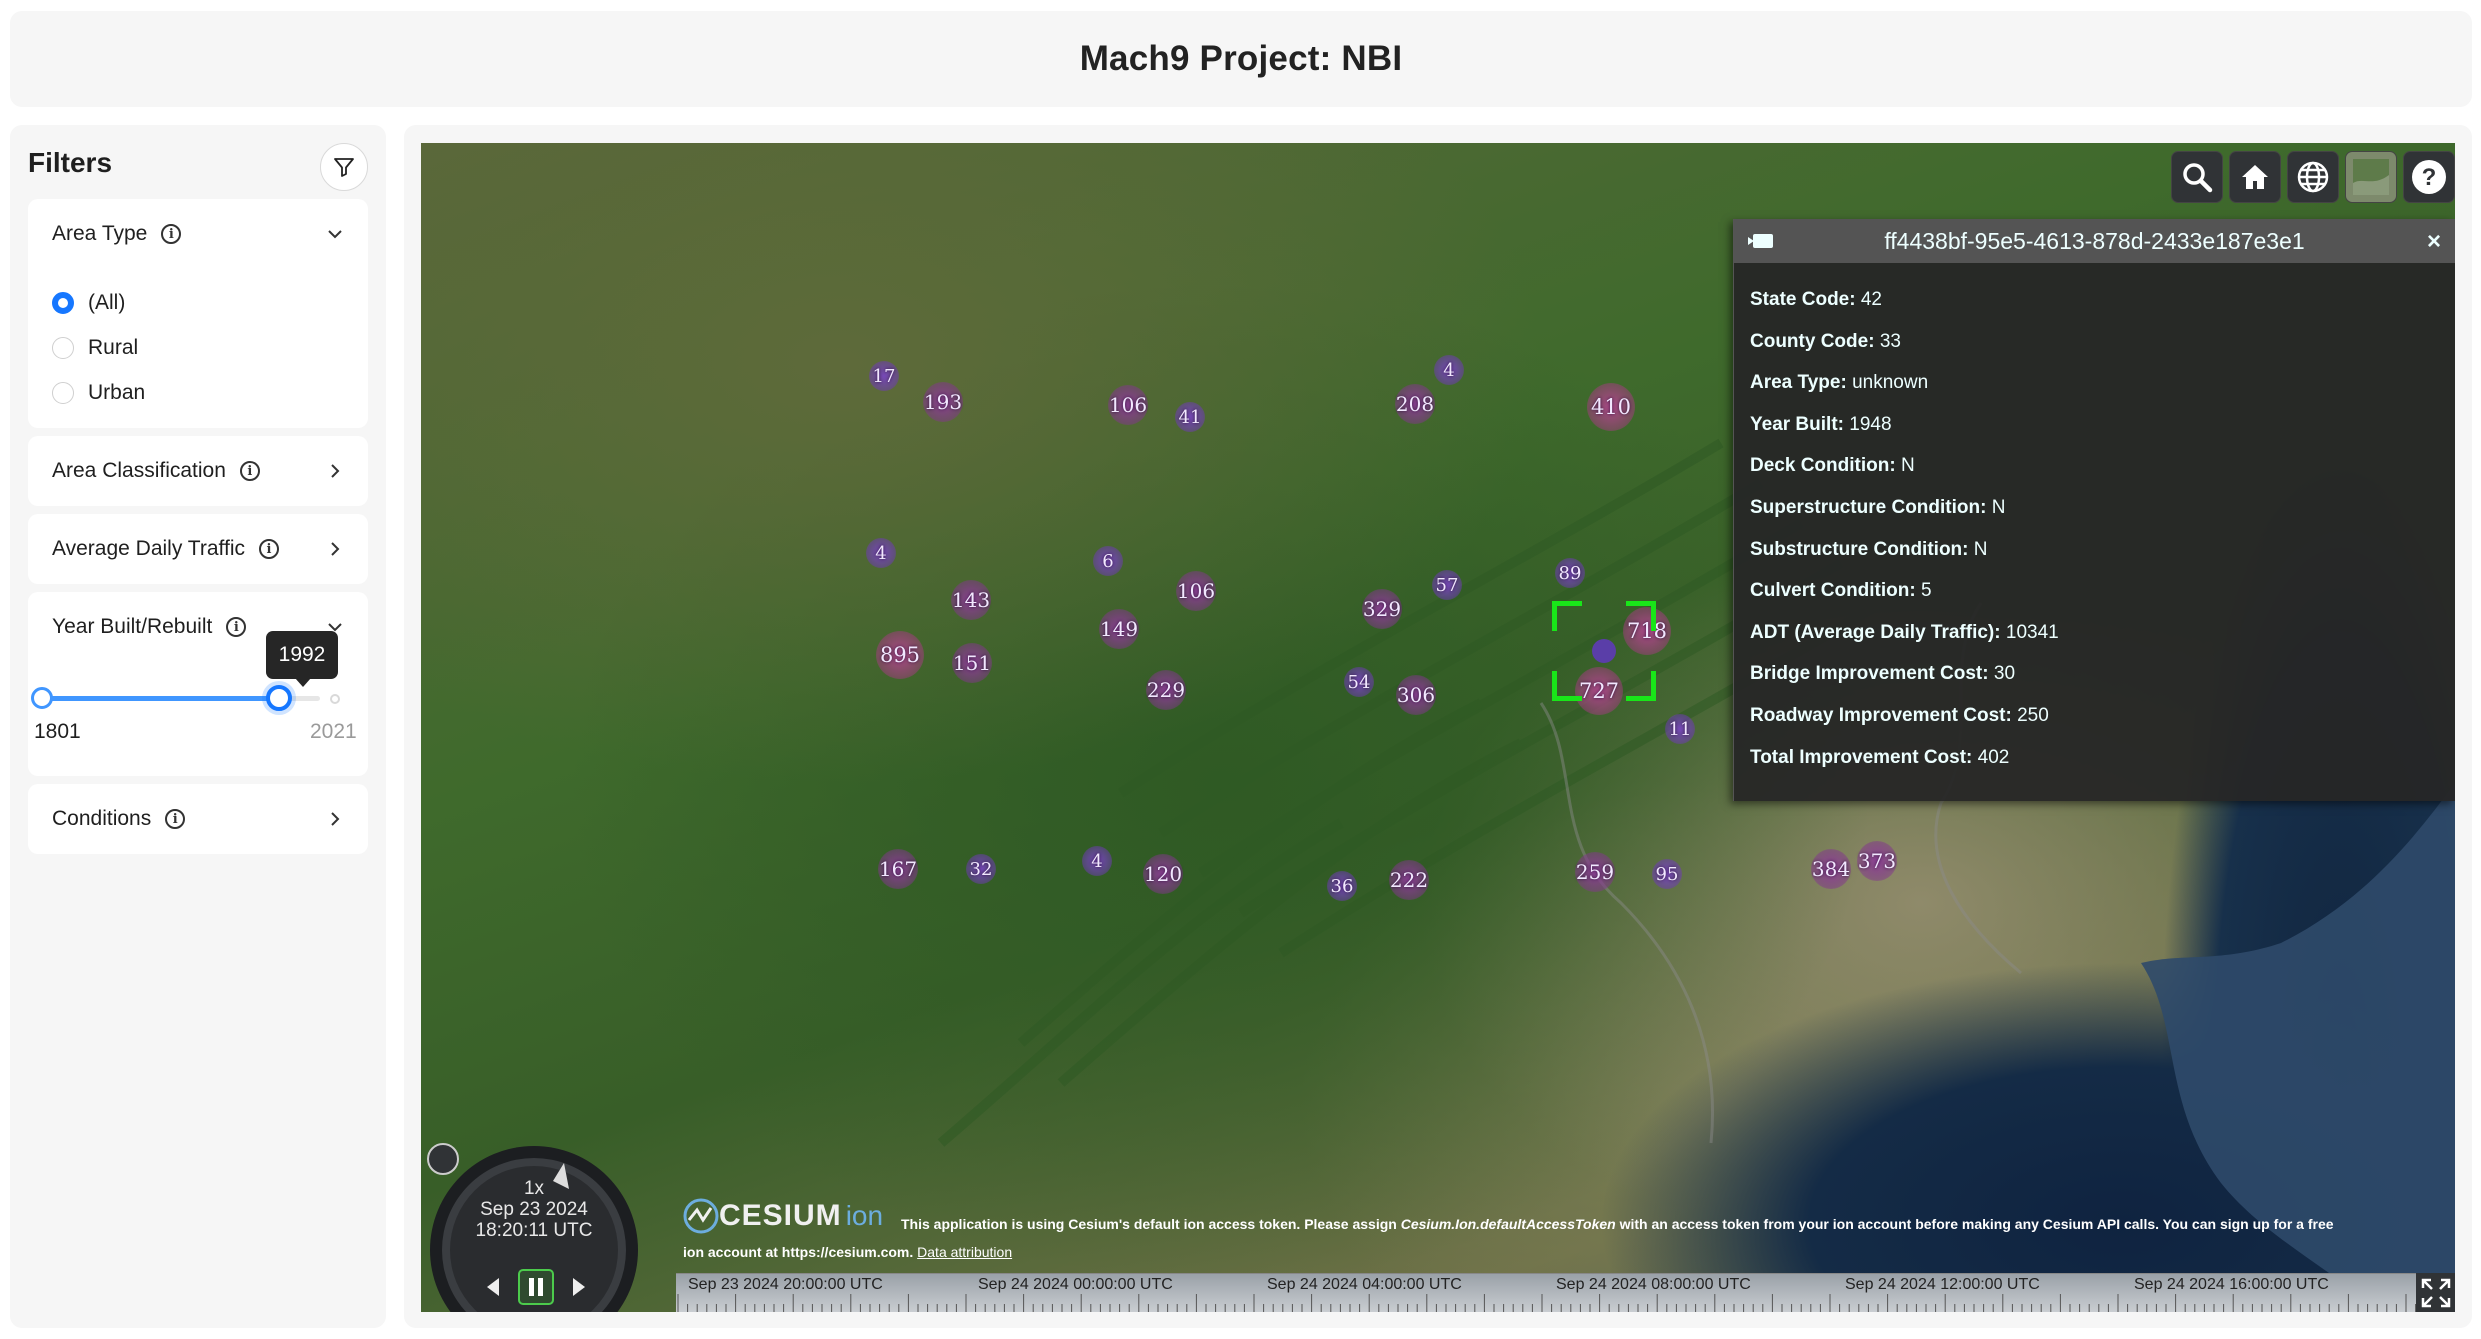  I want to click on area-type-header: Area Type i, so click(198, 234).